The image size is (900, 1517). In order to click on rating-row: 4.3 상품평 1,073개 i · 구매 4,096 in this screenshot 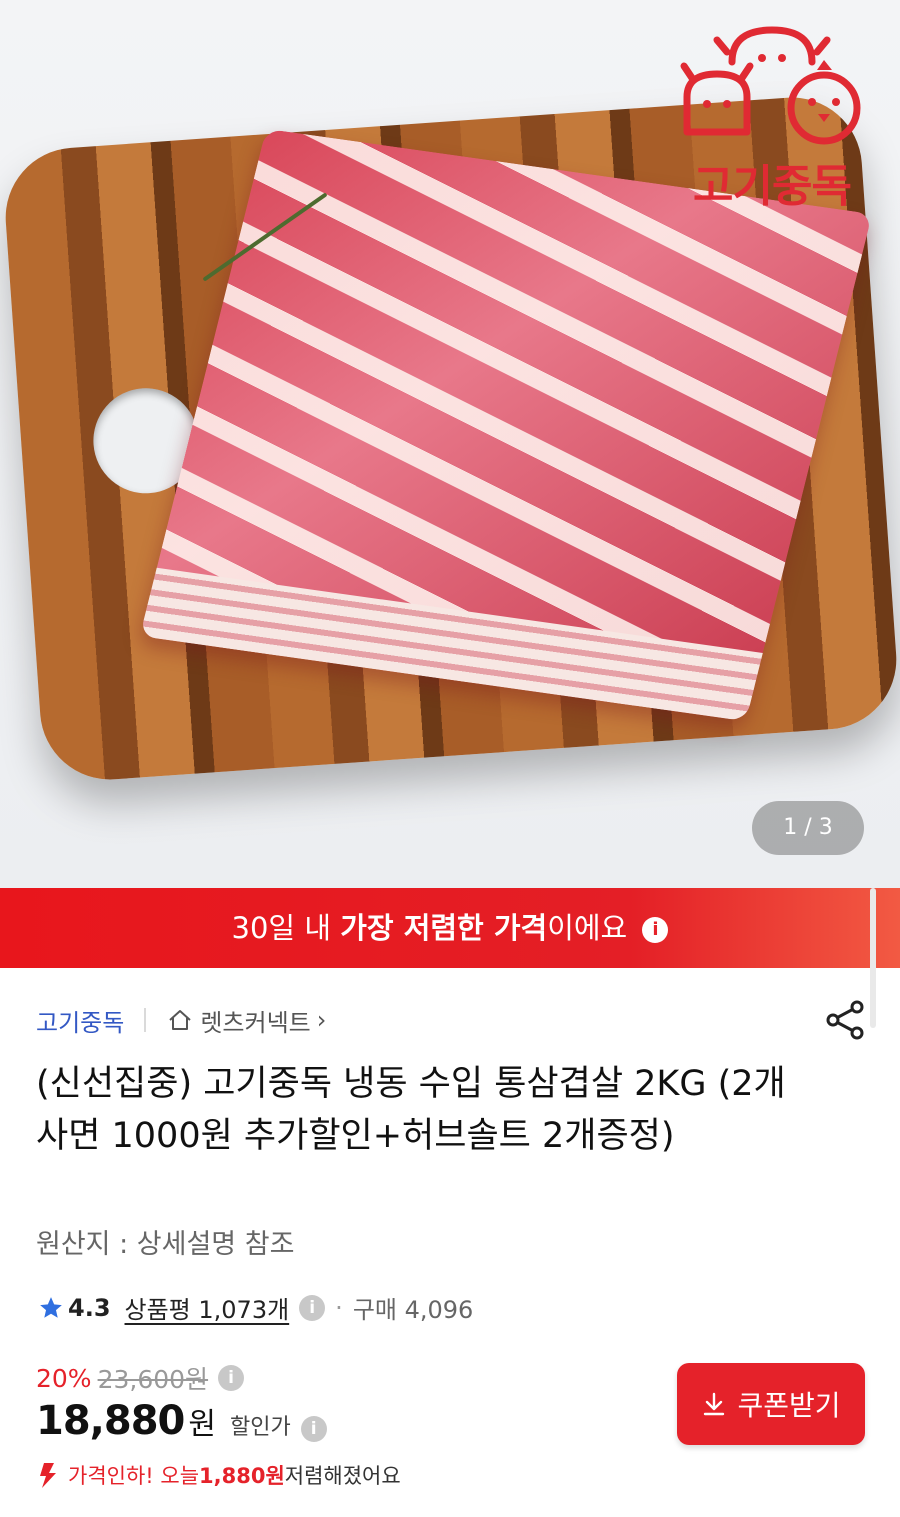, I will do `click(255, 1307)`.